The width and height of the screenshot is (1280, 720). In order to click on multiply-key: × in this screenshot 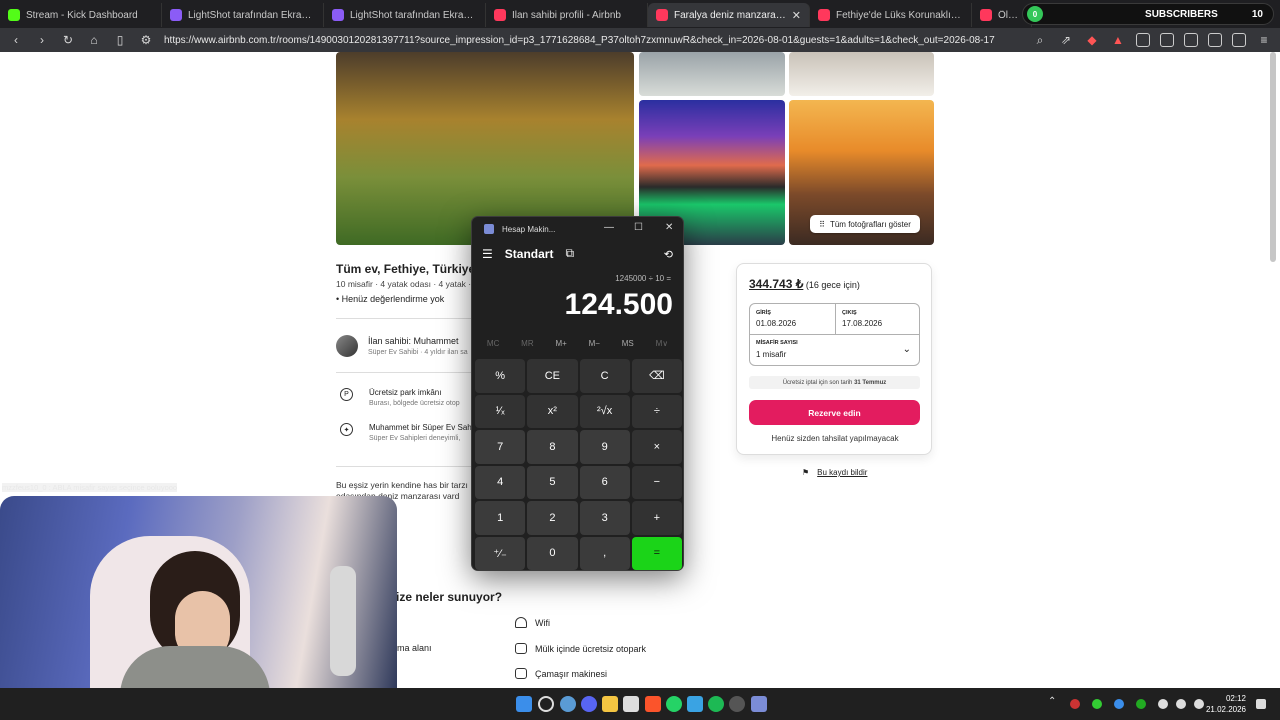, I will do `click(656, 447)`.